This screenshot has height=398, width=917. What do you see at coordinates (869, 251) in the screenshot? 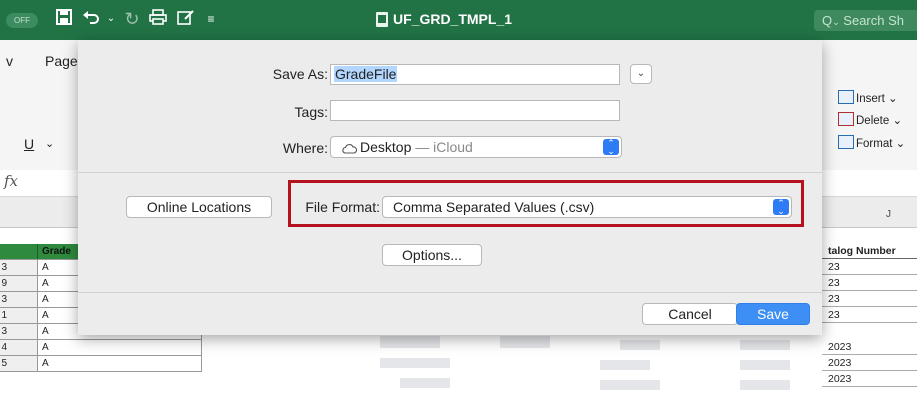
I see `catalog-number-header: talog Number` at bounding box center [869, 251].